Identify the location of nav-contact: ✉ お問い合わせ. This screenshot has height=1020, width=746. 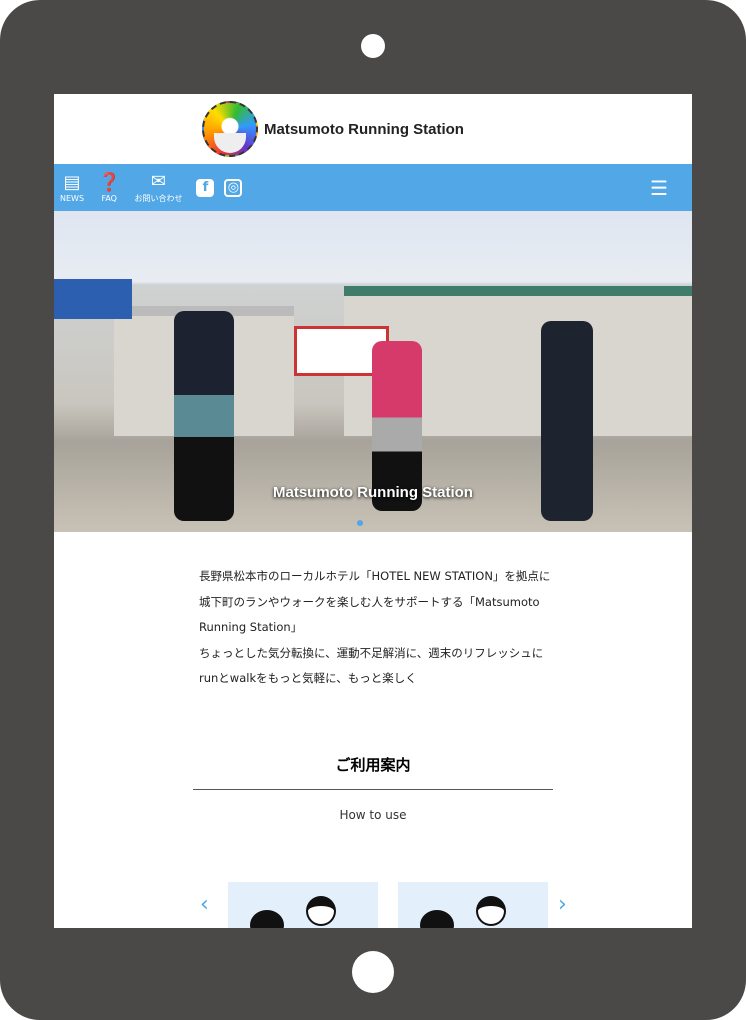
(158, 187).